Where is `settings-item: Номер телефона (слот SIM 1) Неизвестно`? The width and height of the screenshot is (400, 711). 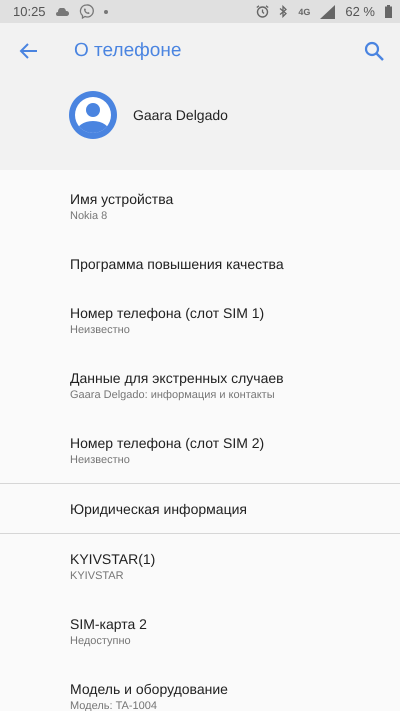
settings-item: Номер телефона (слот SIM 1) Неизвестно is located at coordinates (200, 320).